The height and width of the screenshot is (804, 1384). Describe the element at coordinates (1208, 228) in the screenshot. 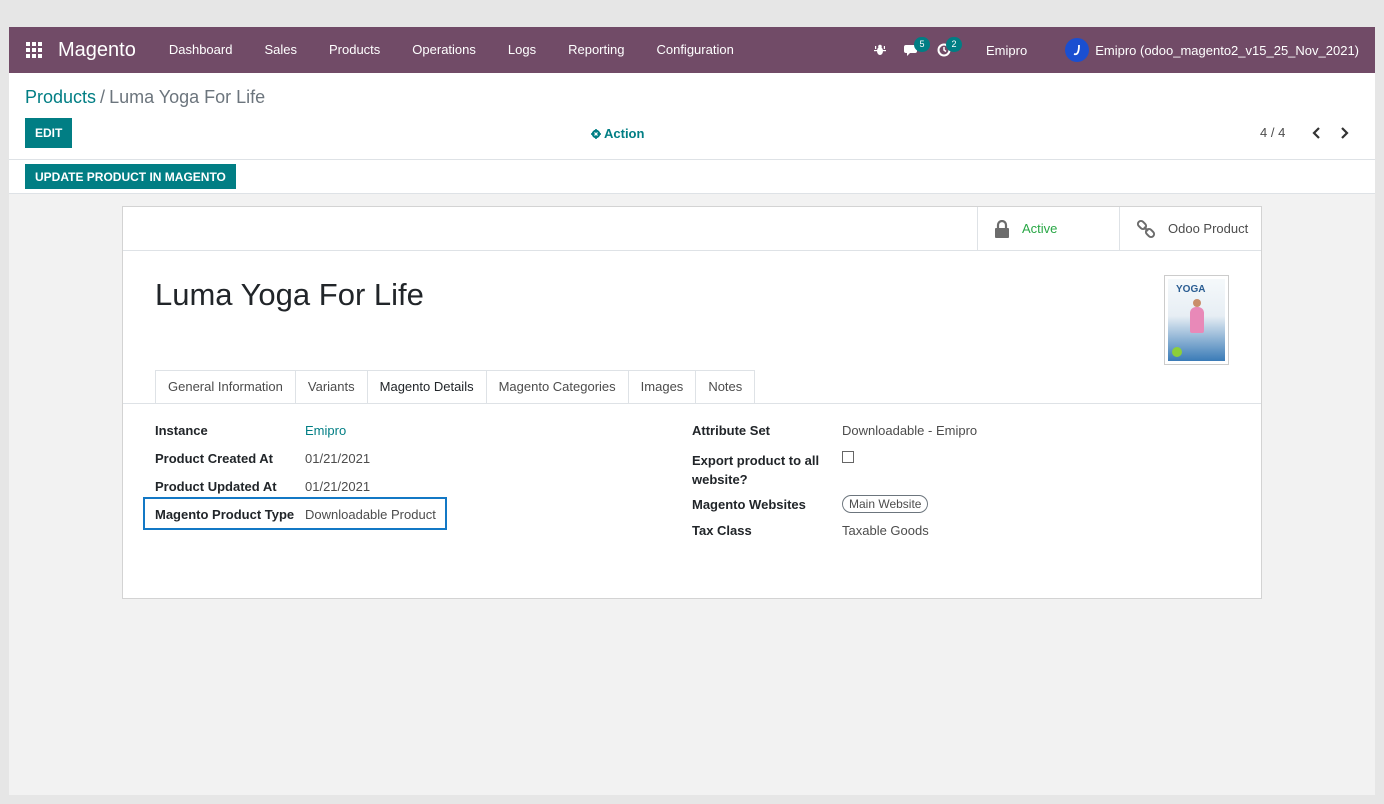

I see `odoo-product-label: Odoo Product` at that location.